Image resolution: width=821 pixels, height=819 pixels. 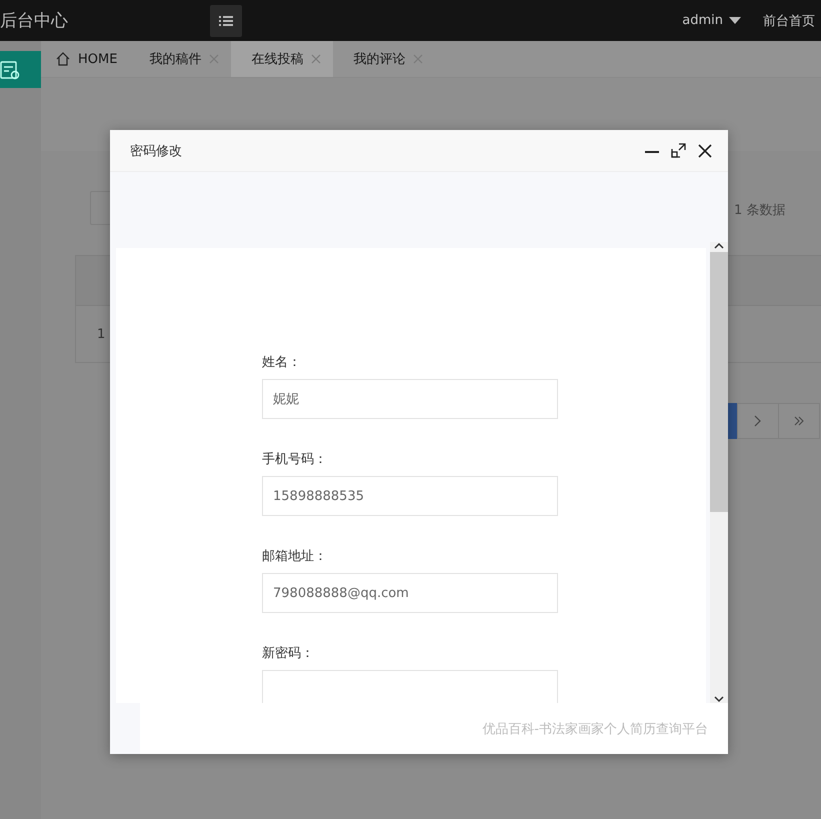 I want to click on field-label: 邮箱地址：, so click(x=295, y=557).